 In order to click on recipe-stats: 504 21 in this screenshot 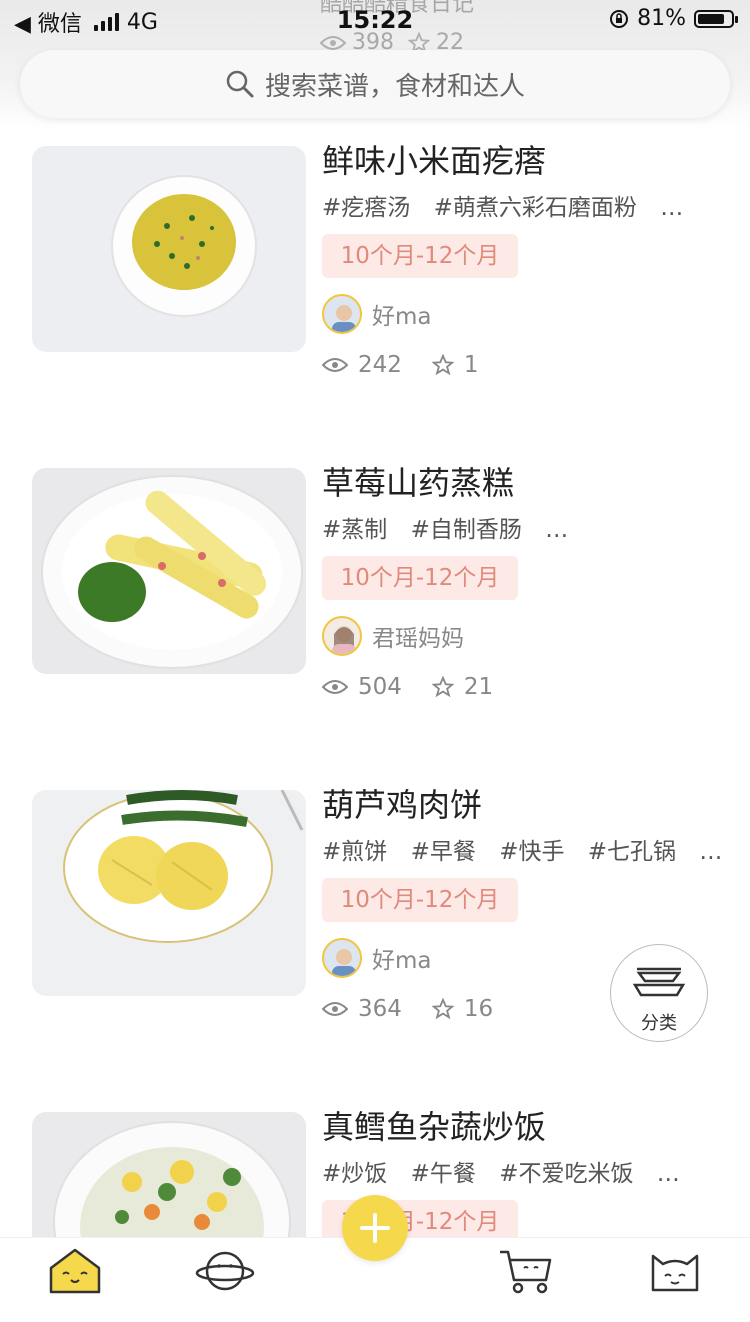, I will do `click(407, 687)`.